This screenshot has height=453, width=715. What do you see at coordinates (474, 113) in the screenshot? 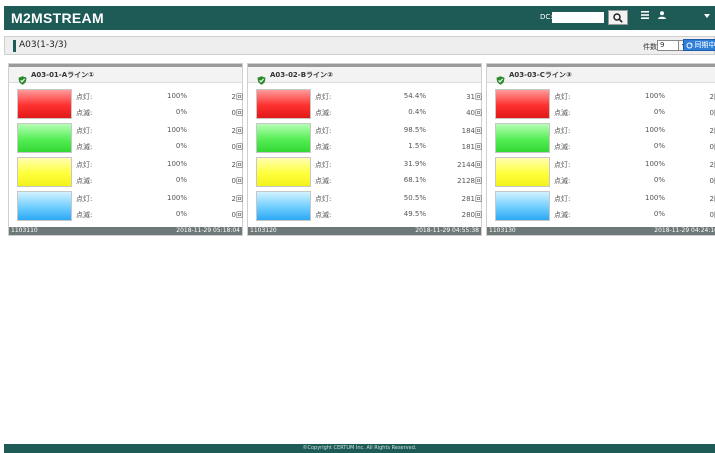
I see `blink-count: 40回` at bounding box center [474, 113].